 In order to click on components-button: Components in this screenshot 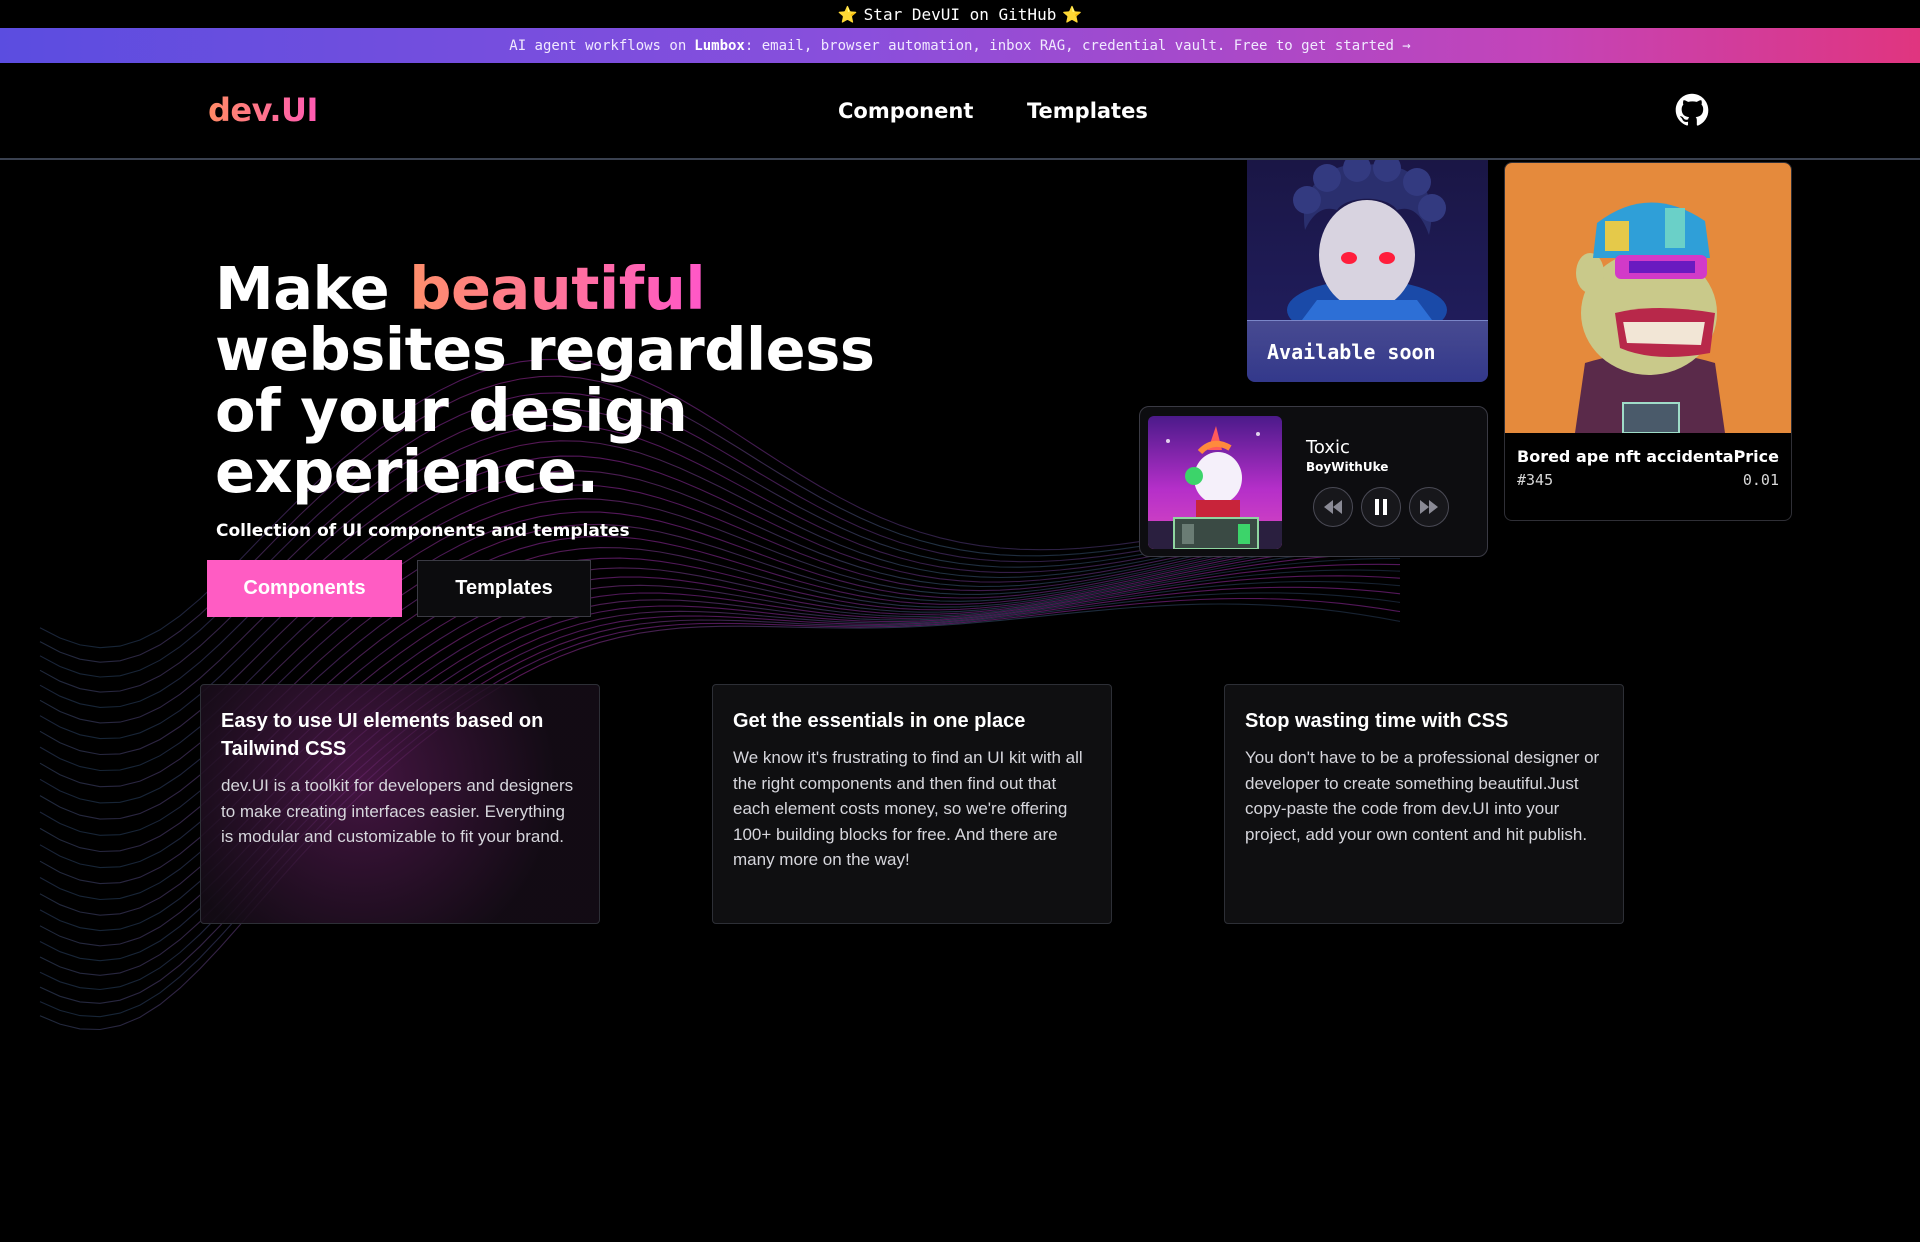, I will do `click(304, 588)`.